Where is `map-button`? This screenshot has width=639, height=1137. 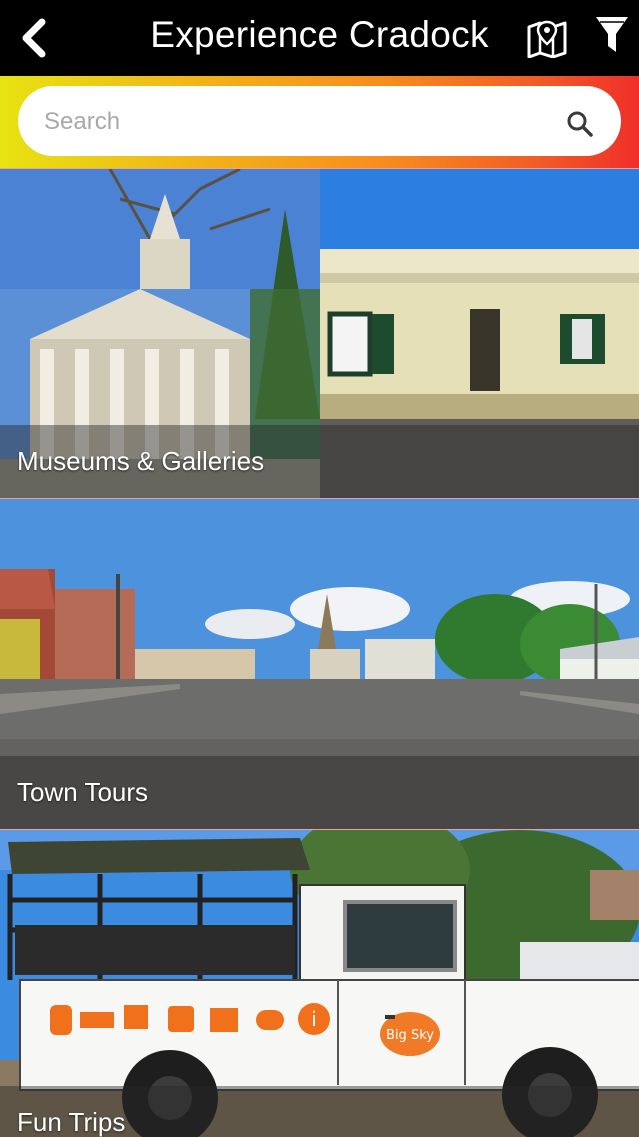 map-button is located at coordinates (547, 38).